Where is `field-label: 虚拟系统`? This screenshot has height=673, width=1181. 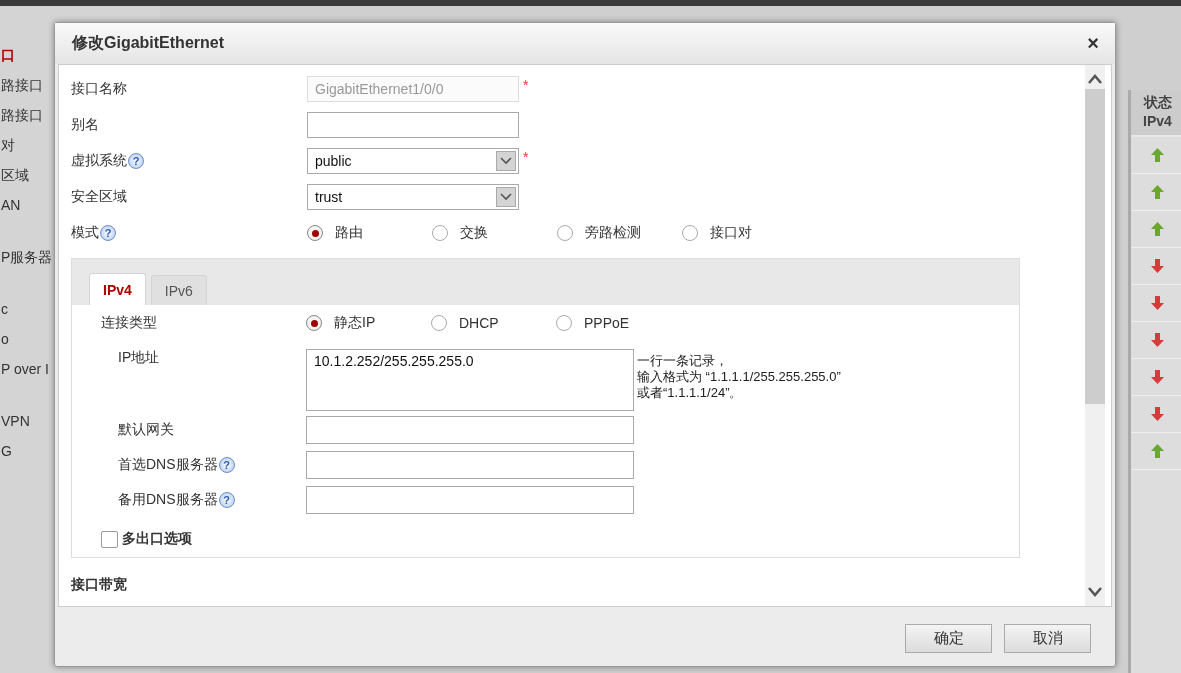
field-label: 虚拟系统 is located at coordinates (99, 161).